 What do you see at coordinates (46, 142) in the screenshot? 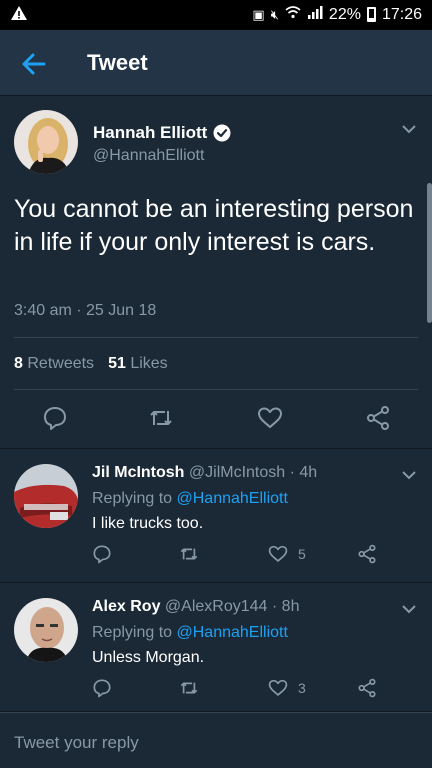
I see `author-avatar` at bounding box center [46, 142].